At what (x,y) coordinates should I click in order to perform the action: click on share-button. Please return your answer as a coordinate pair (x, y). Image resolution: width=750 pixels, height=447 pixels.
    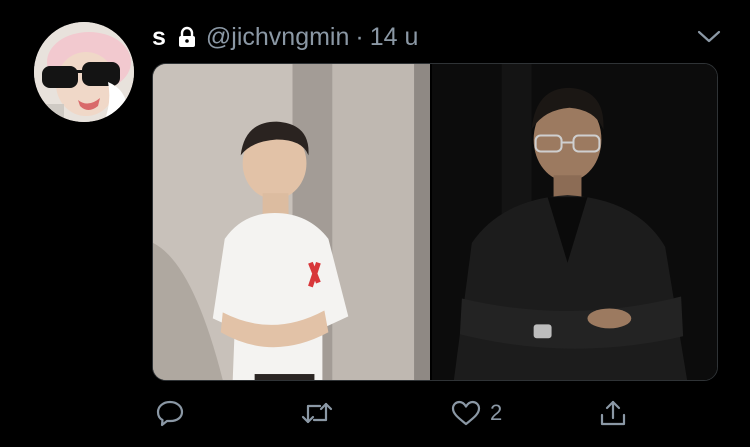
    Looking at the image, I should click on (613, 413).